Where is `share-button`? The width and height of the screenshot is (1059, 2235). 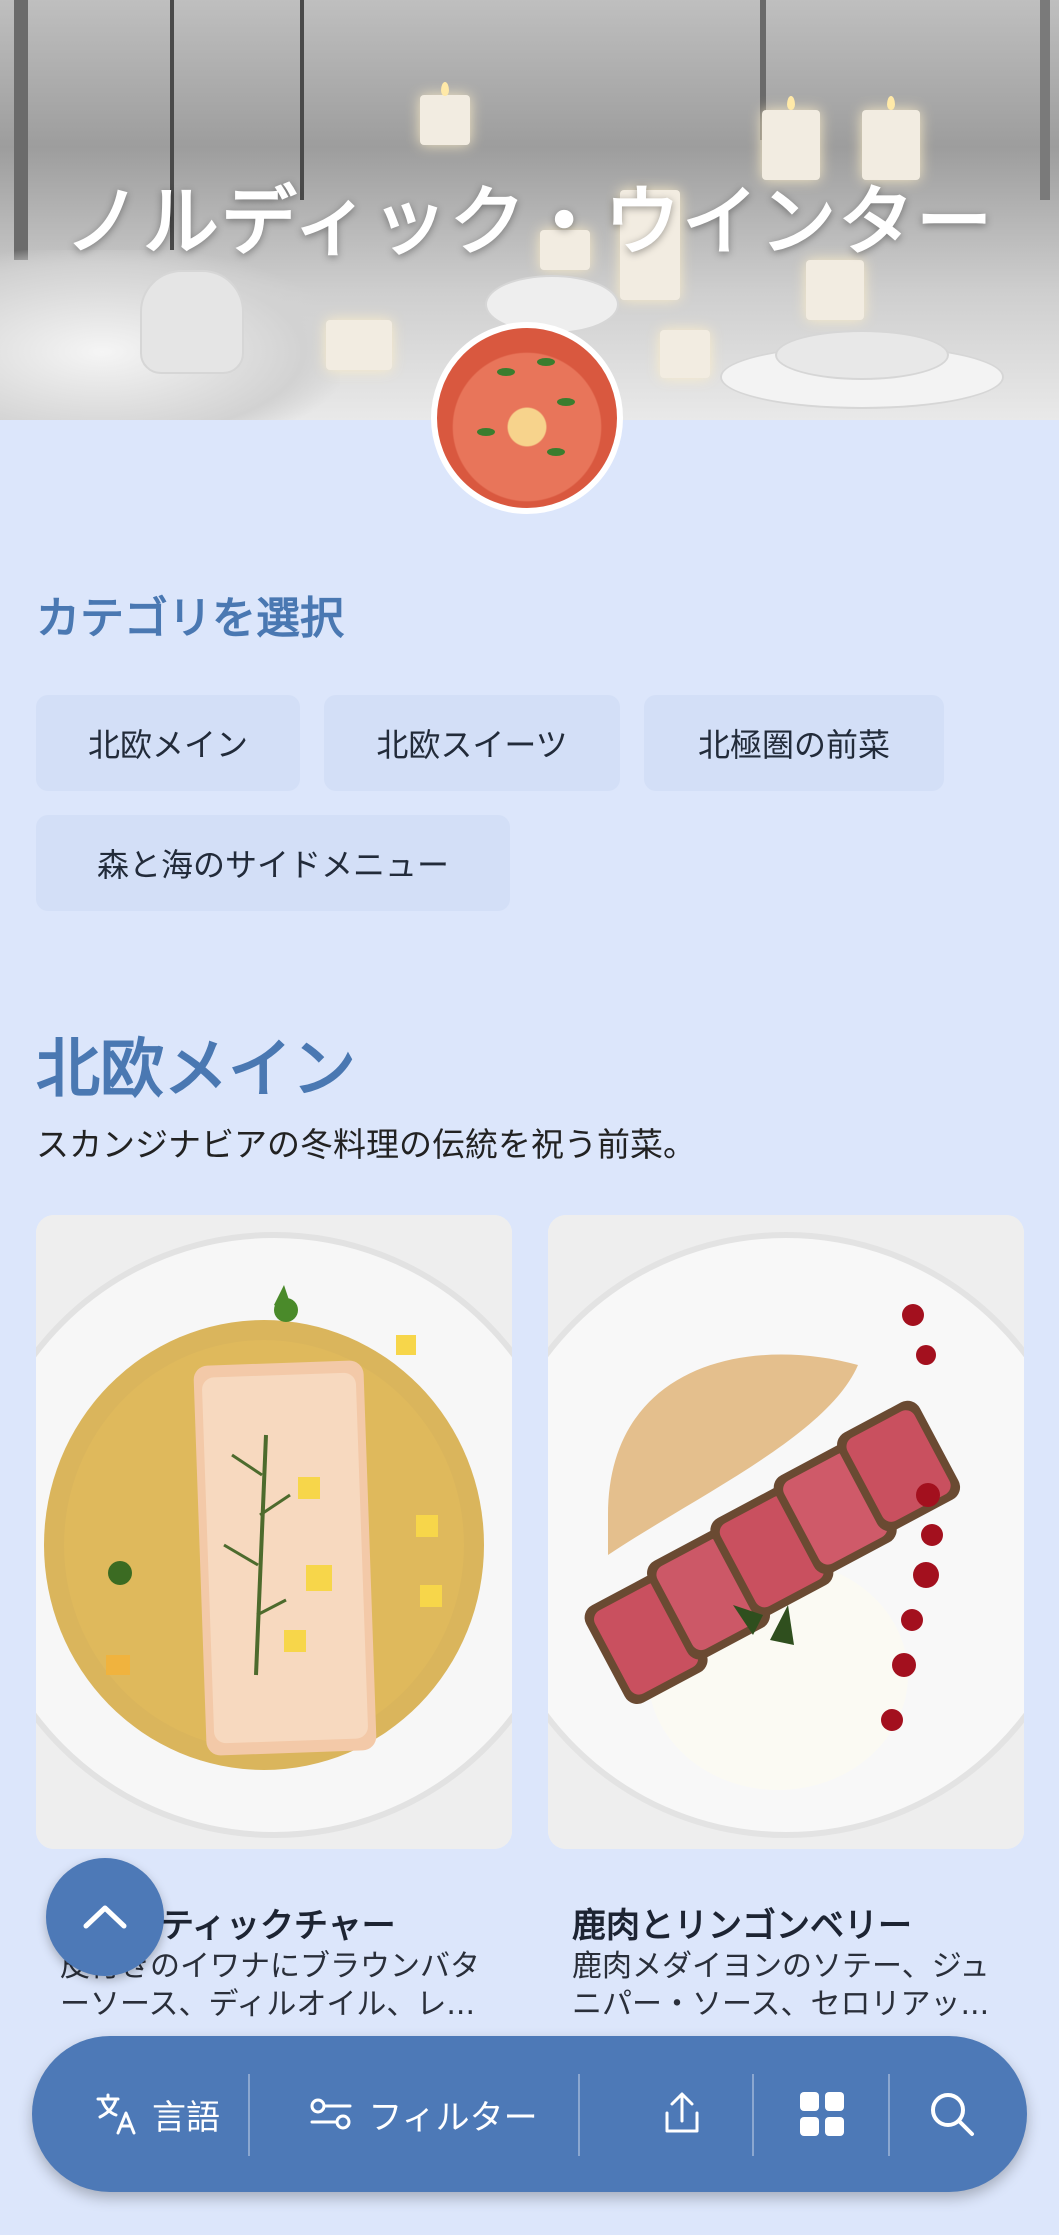
share-button is located at coordinates (682, 2114).